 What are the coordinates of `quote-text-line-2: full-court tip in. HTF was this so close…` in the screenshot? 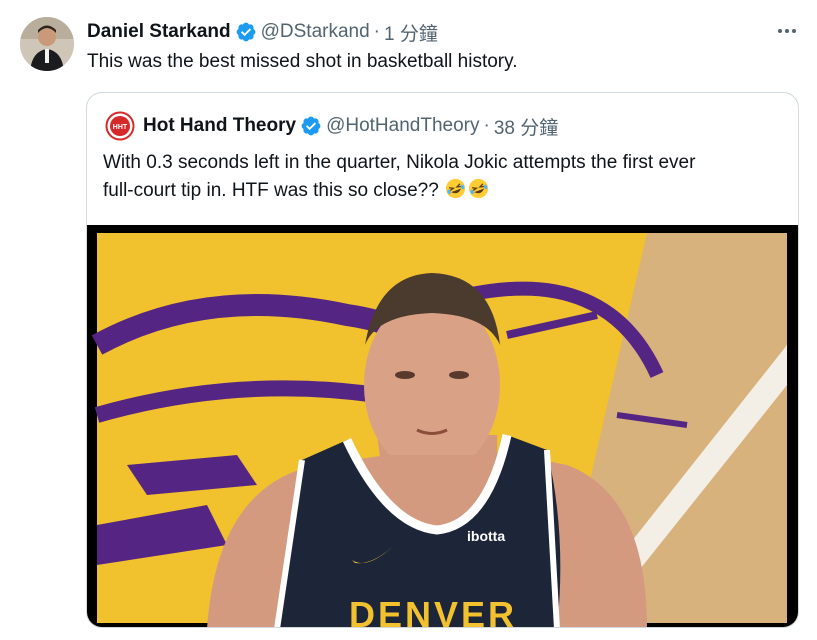 It's located at (271, 190).